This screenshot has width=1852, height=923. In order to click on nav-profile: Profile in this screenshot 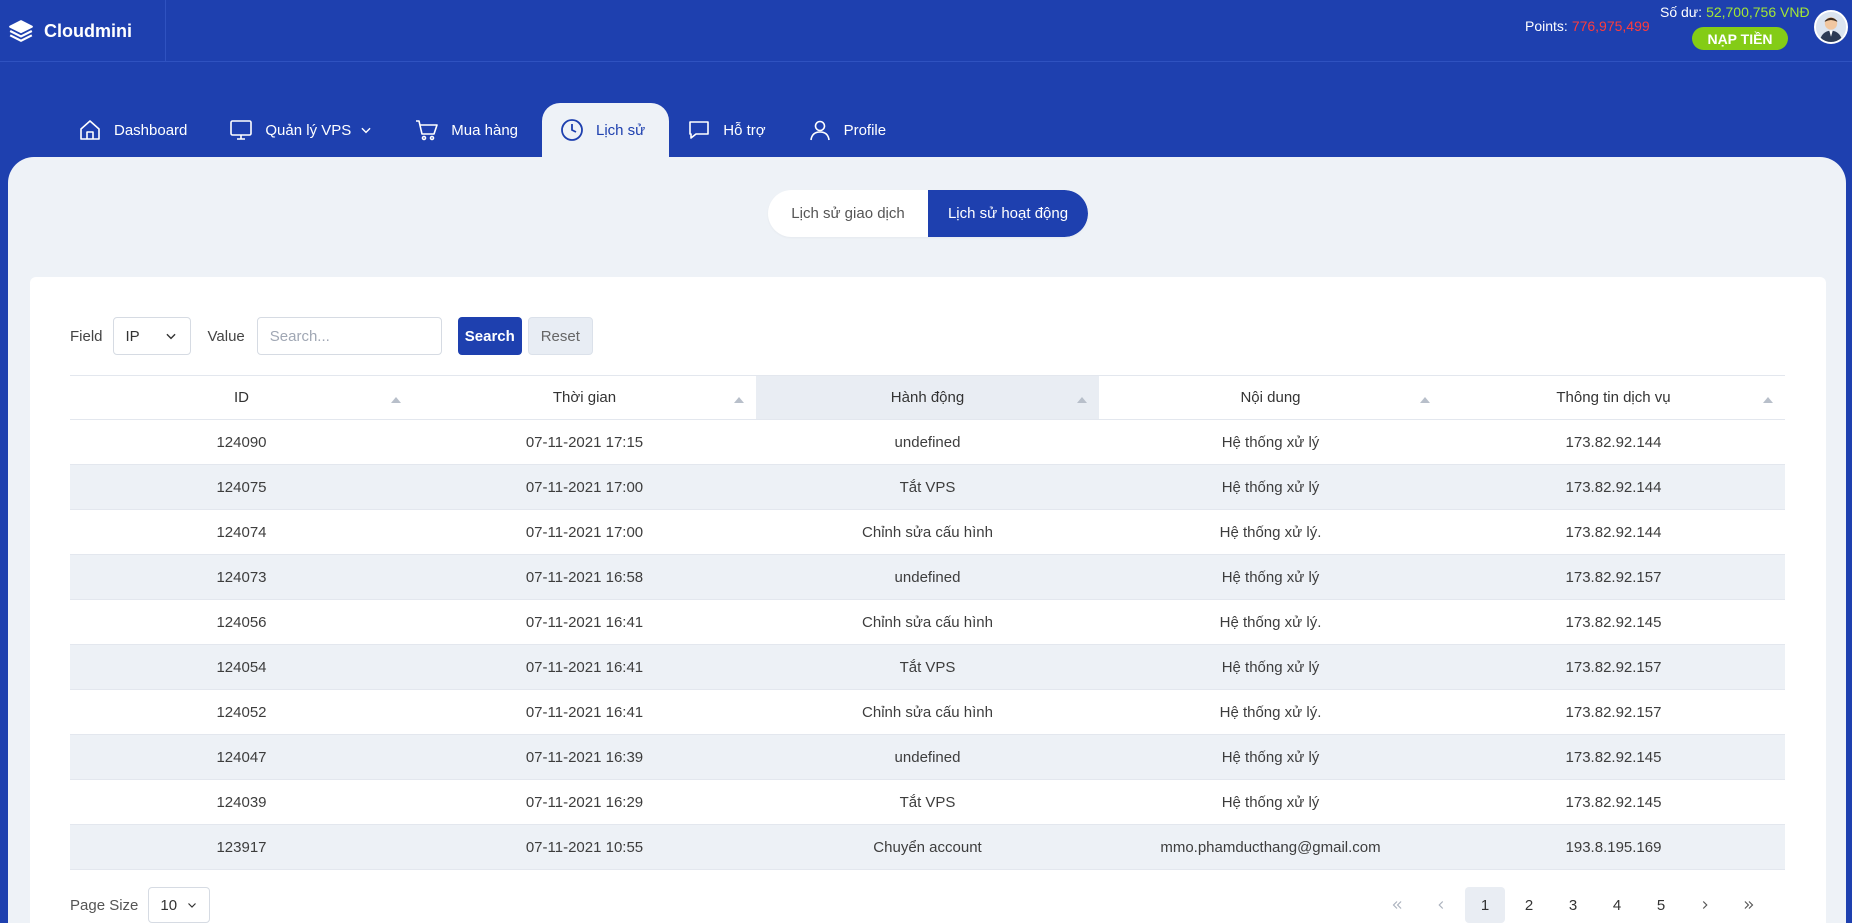, I will do `click(850, 130)`.